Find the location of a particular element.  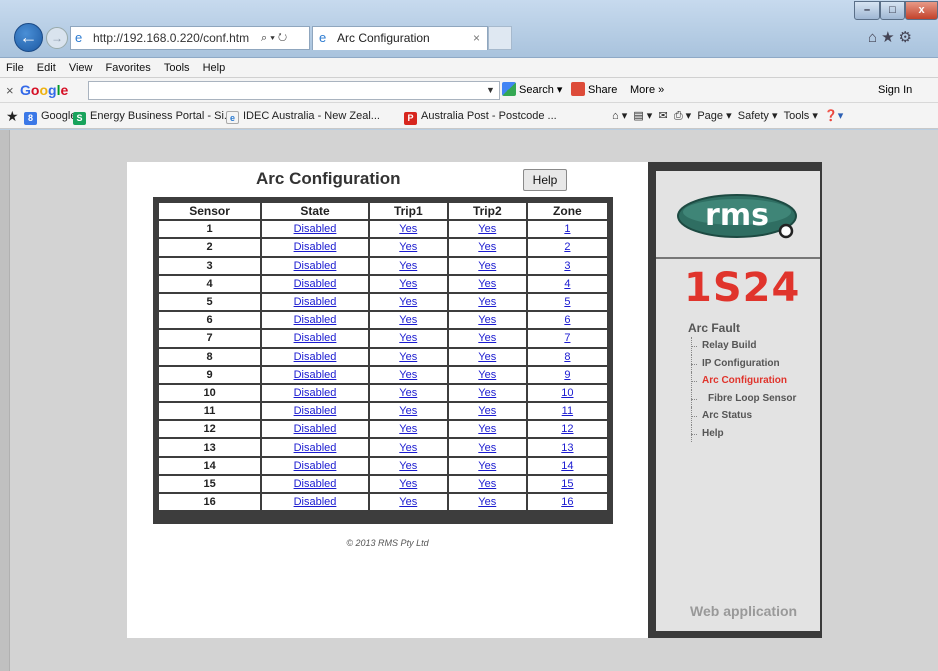

zone-link: 10 is located at coordinates (567, 393).